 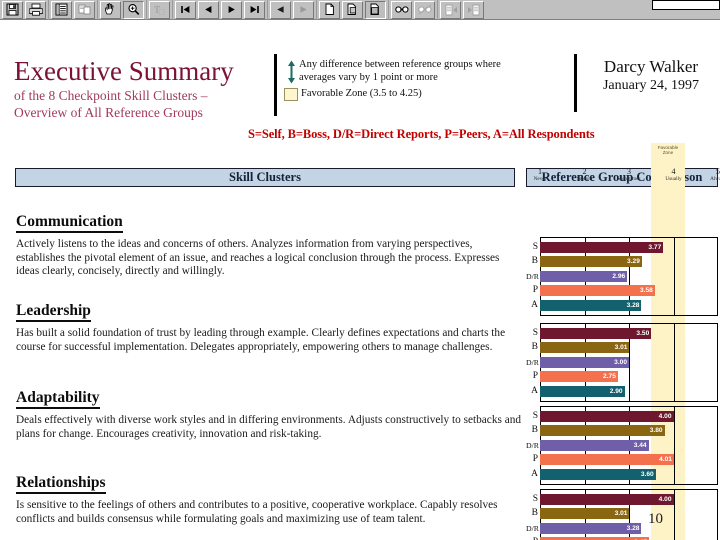 What do you see at coordinates (12, 9) in the screenshot?
I see `save-icon` at bounding box center [12, 9].